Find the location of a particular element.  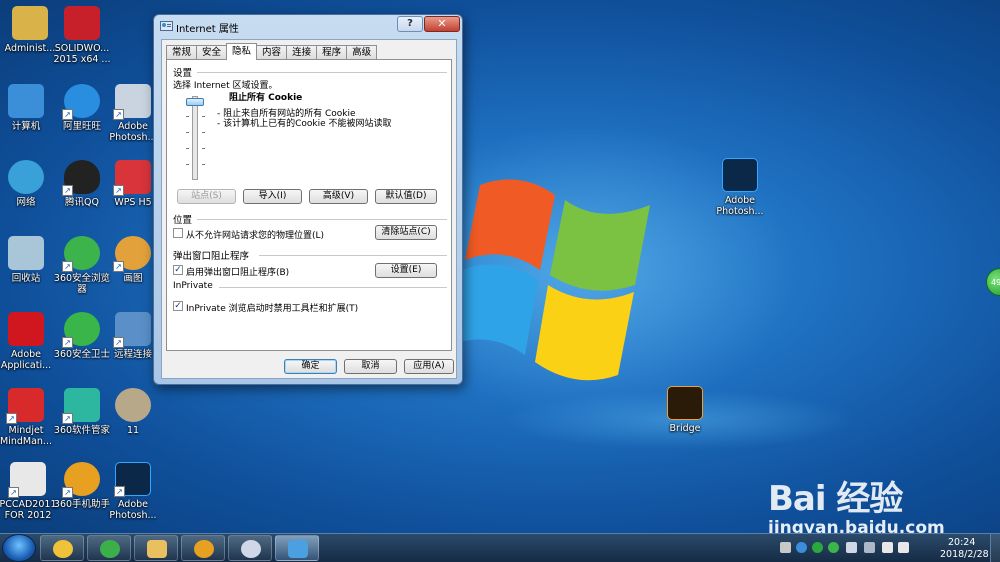

network-signal-icon is located at coordinates (887, 547).